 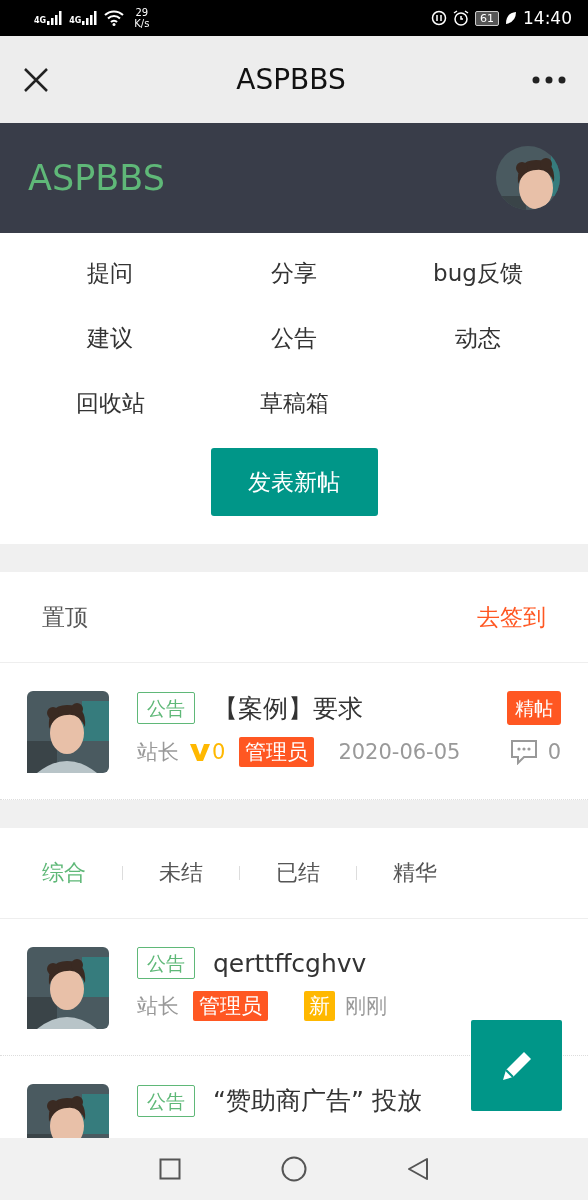 What do you see at coordinates (96, 178) in the screenshot?
I see `site-logo: ASPBBS` at bounding box center [96, 178].